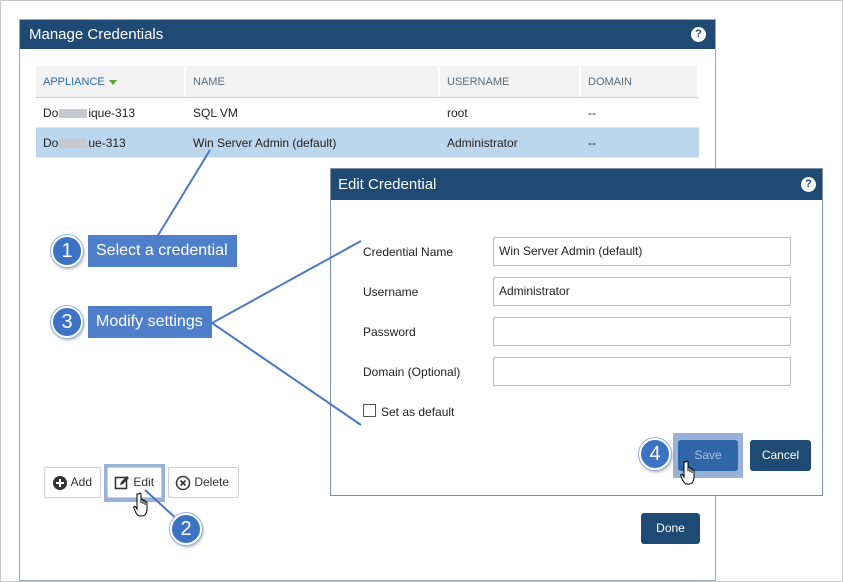 The width and height of the screenshot is (843, 582). Describe the element at coordinates (150, 322) in the screenshot. I see `step-3-callout: Modify settings` at that location.